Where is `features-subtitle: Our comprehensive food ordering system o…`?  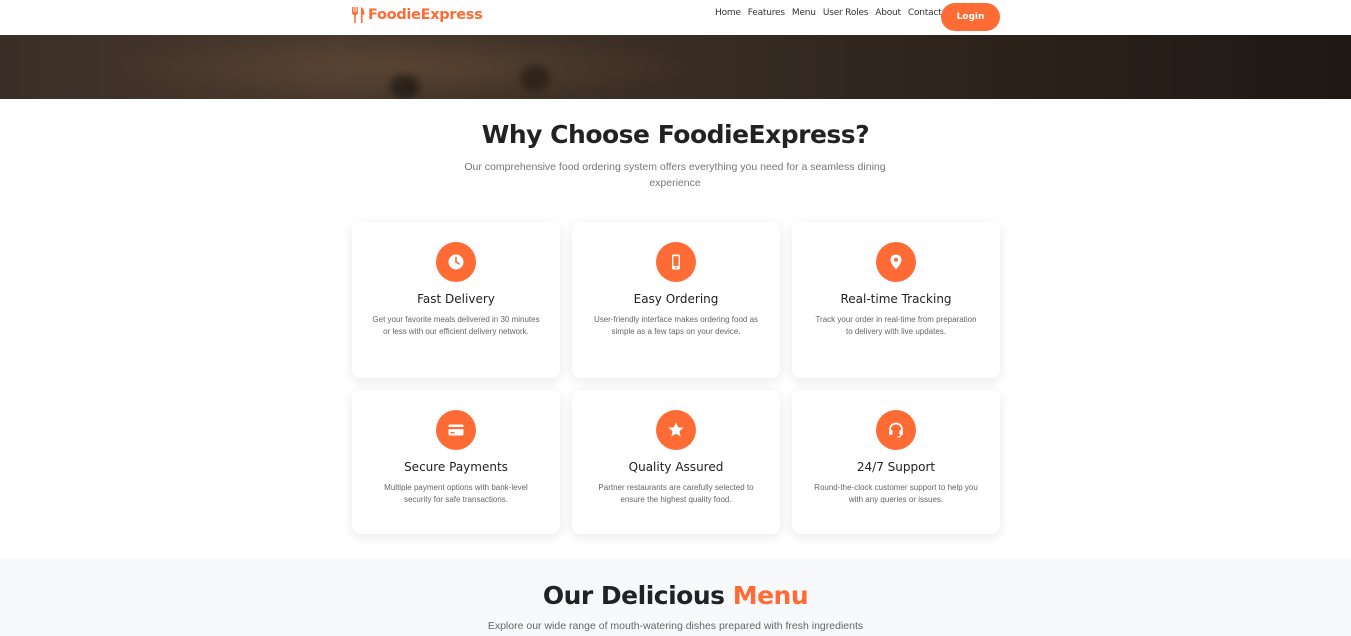 features-subtitle: Our comprehensive food ordering system o… is located at coordinates (675, 175).